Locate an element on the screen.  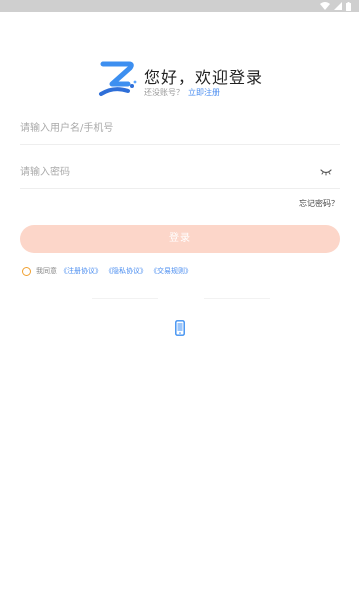
password-field is located at coordinates (180, 173).